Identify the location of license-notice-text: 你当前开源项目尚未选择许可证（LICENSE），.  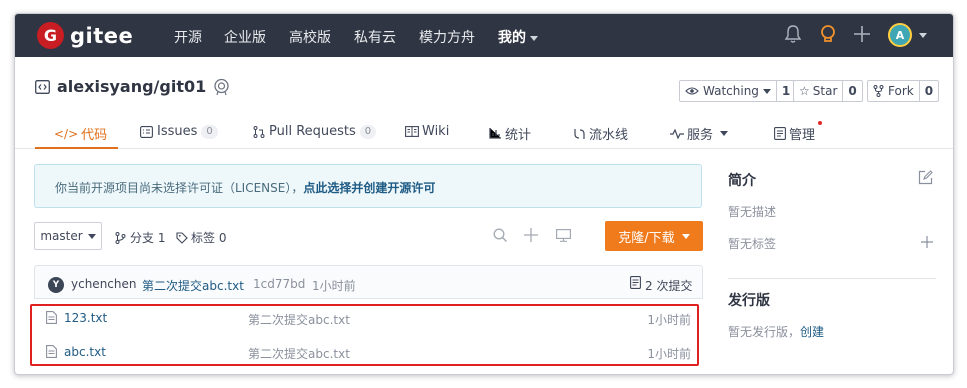
(179, 188).